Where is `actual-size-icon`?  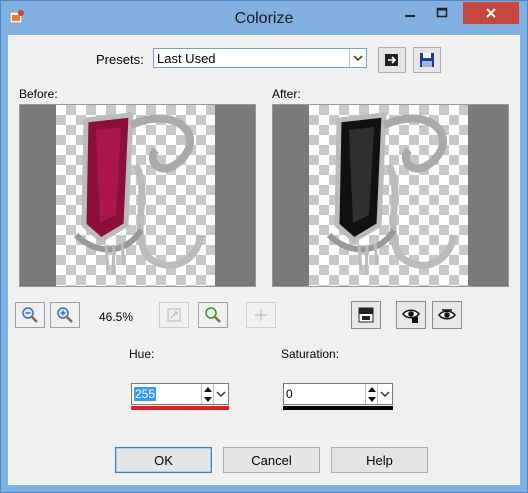 actual-size-icon is located at coordinates (174, 315).